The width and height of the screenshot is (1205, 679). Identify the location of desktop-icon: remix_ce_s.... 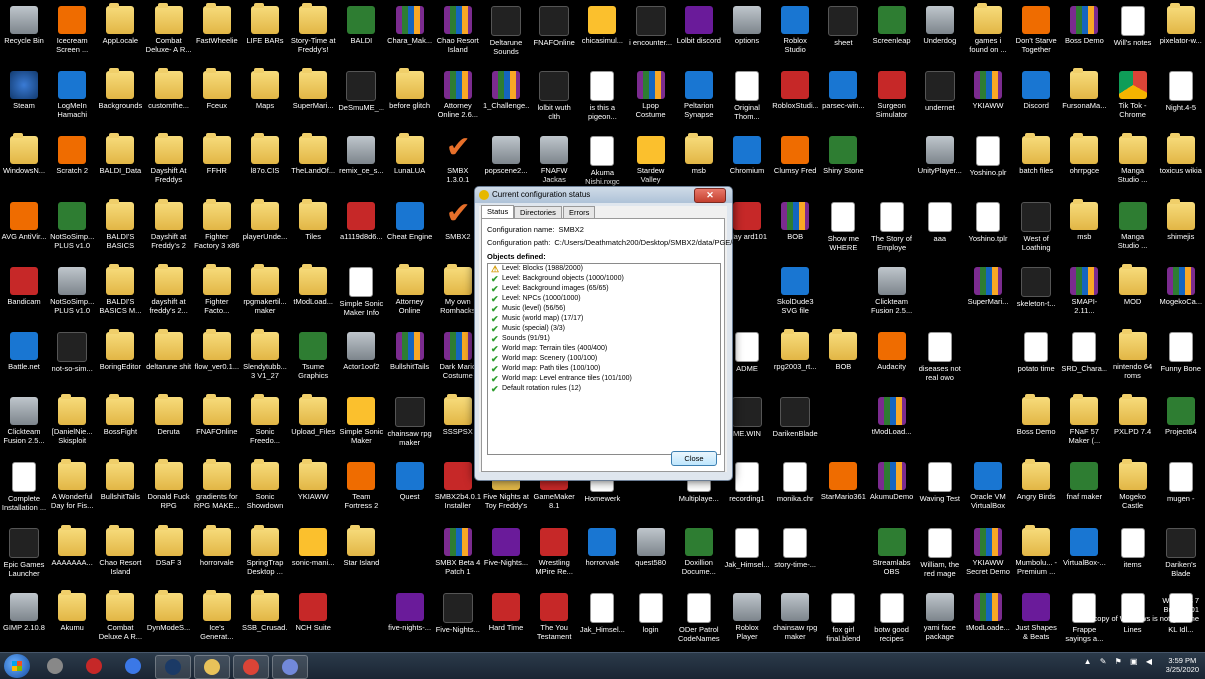
(361, 165).